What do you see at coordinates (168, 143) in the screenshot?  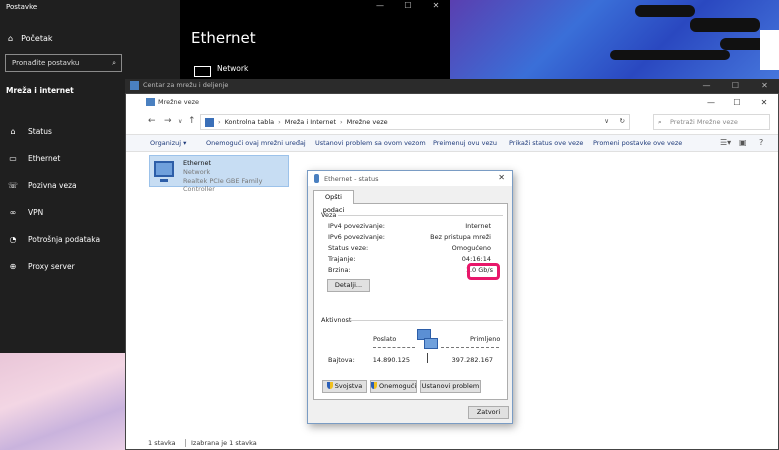 I see `organize-button: Organizuj ▾` at bounding box center [168, 143].